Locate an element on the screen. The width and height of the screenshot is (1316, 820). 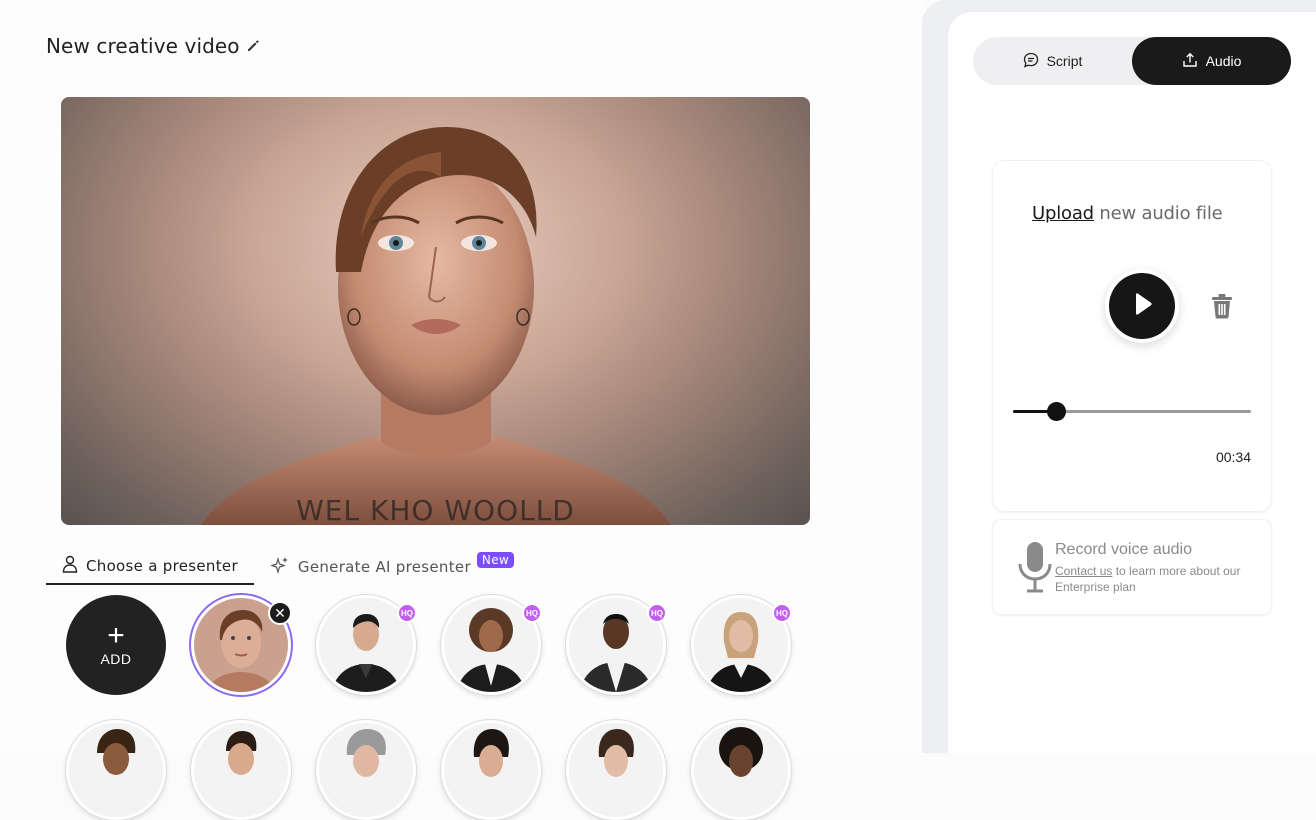
upload-audio-prompt: Upload new audio file is located at coordinates (1127, 213).